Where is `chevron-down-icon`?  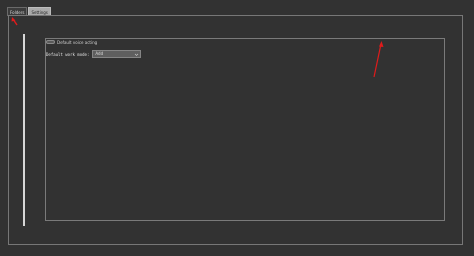
chevron-down-icon is located at coordinates (137, 54).